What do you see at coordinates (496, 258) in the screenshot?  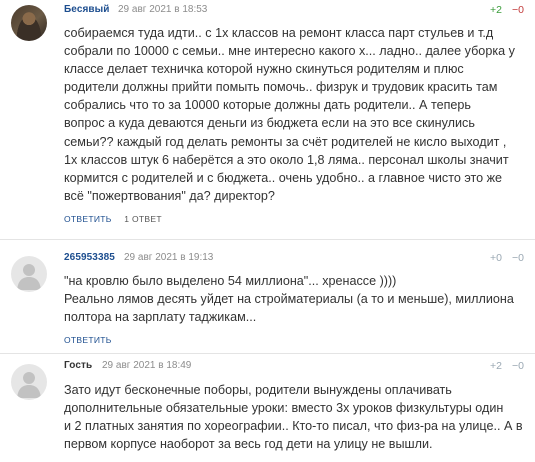 I see `upvote-button: +0` at bounding box center [496, 258].